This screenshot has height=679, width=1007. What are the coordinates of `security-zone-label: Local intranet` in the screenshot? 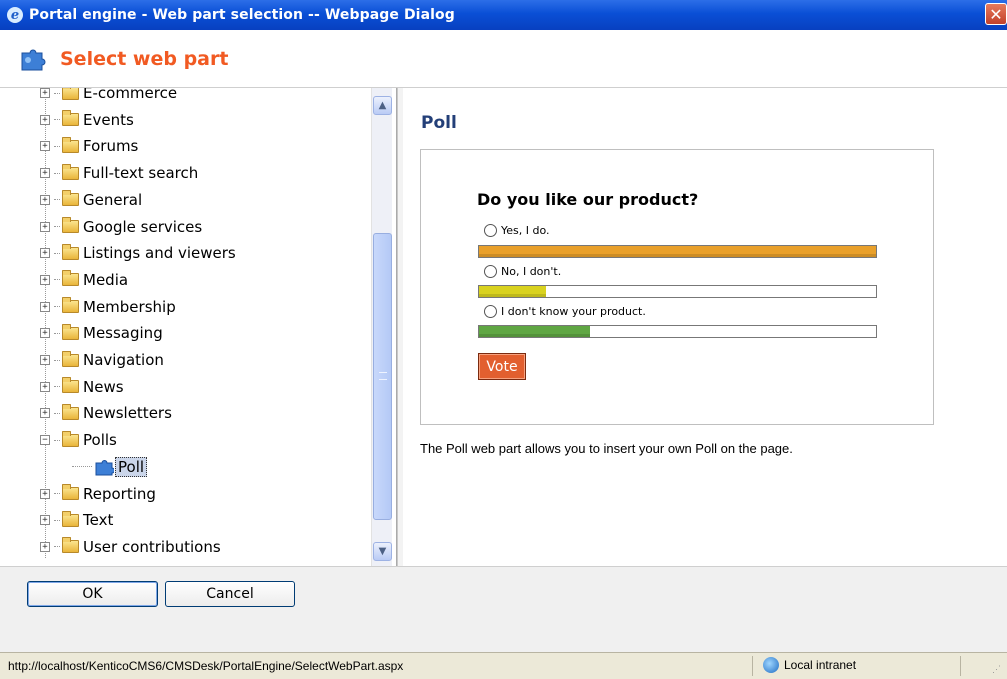 It's located at (820, 665).